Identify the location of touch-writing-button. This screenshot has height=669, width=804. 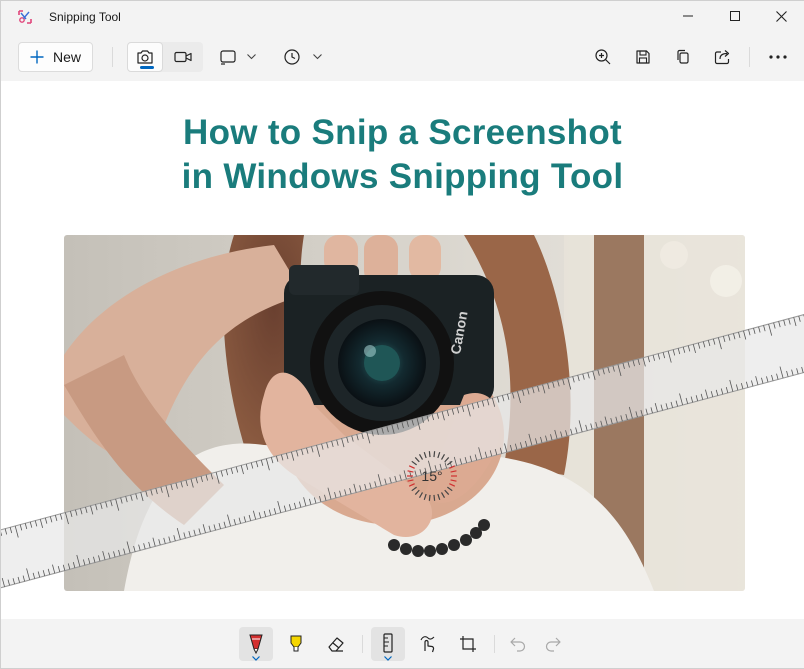
(428, 644).